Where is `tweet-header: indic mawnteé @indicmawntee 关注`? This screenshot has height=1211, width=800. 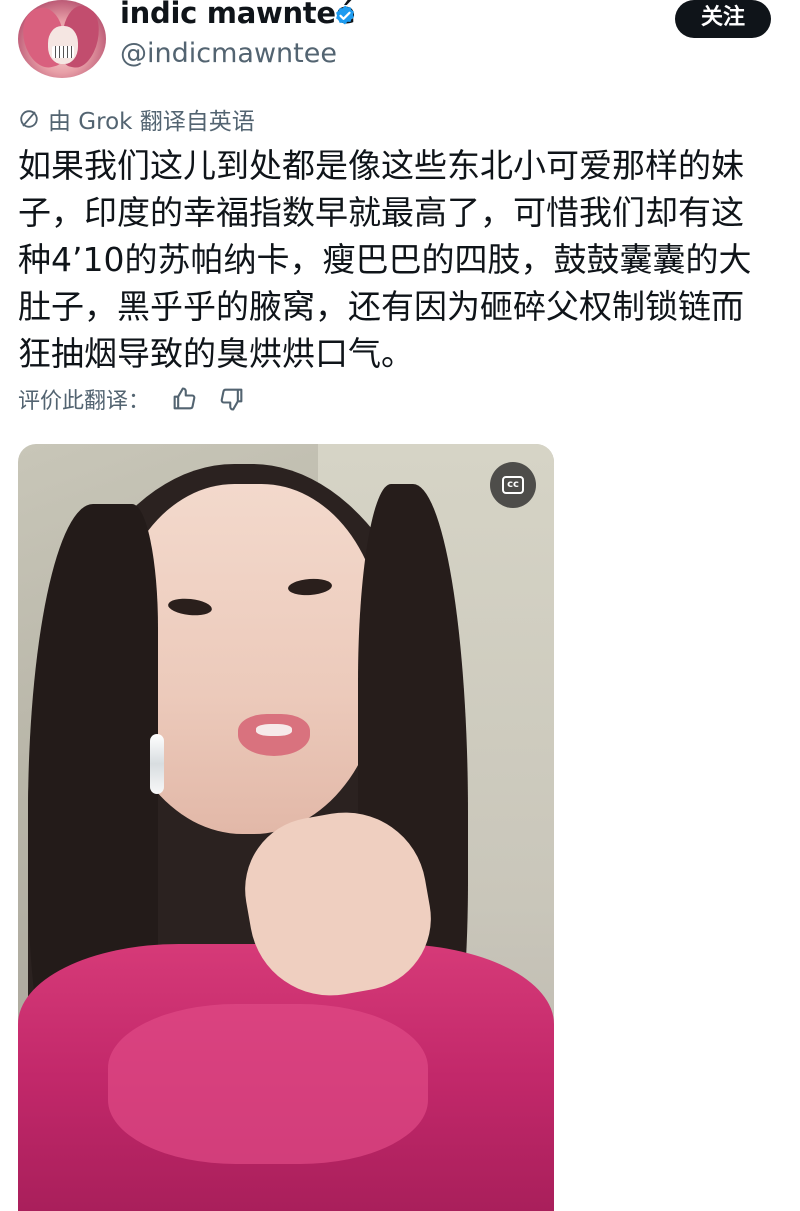
tweet-header: indic mawnteé @indicmawntee 关注 is located at coordinates (400, 45).